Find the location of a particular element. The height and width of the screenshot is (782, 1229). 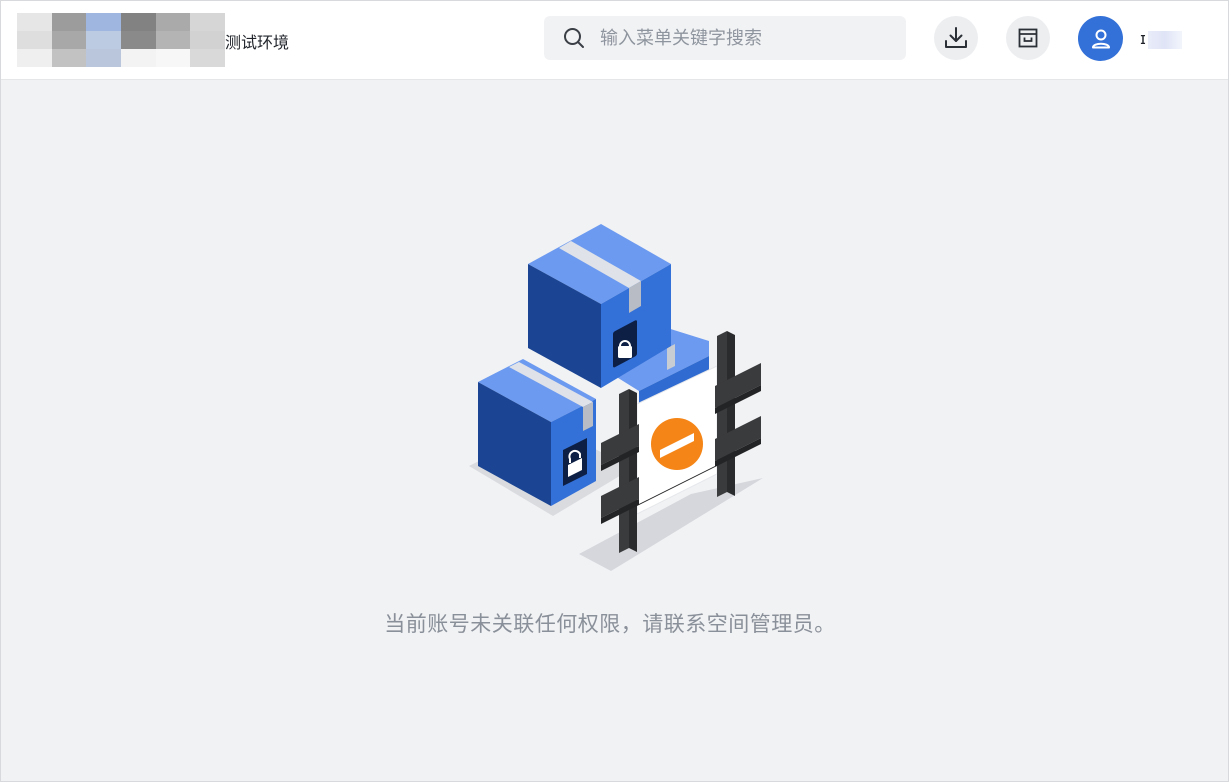

search-input is located at coordinates (745, 38).